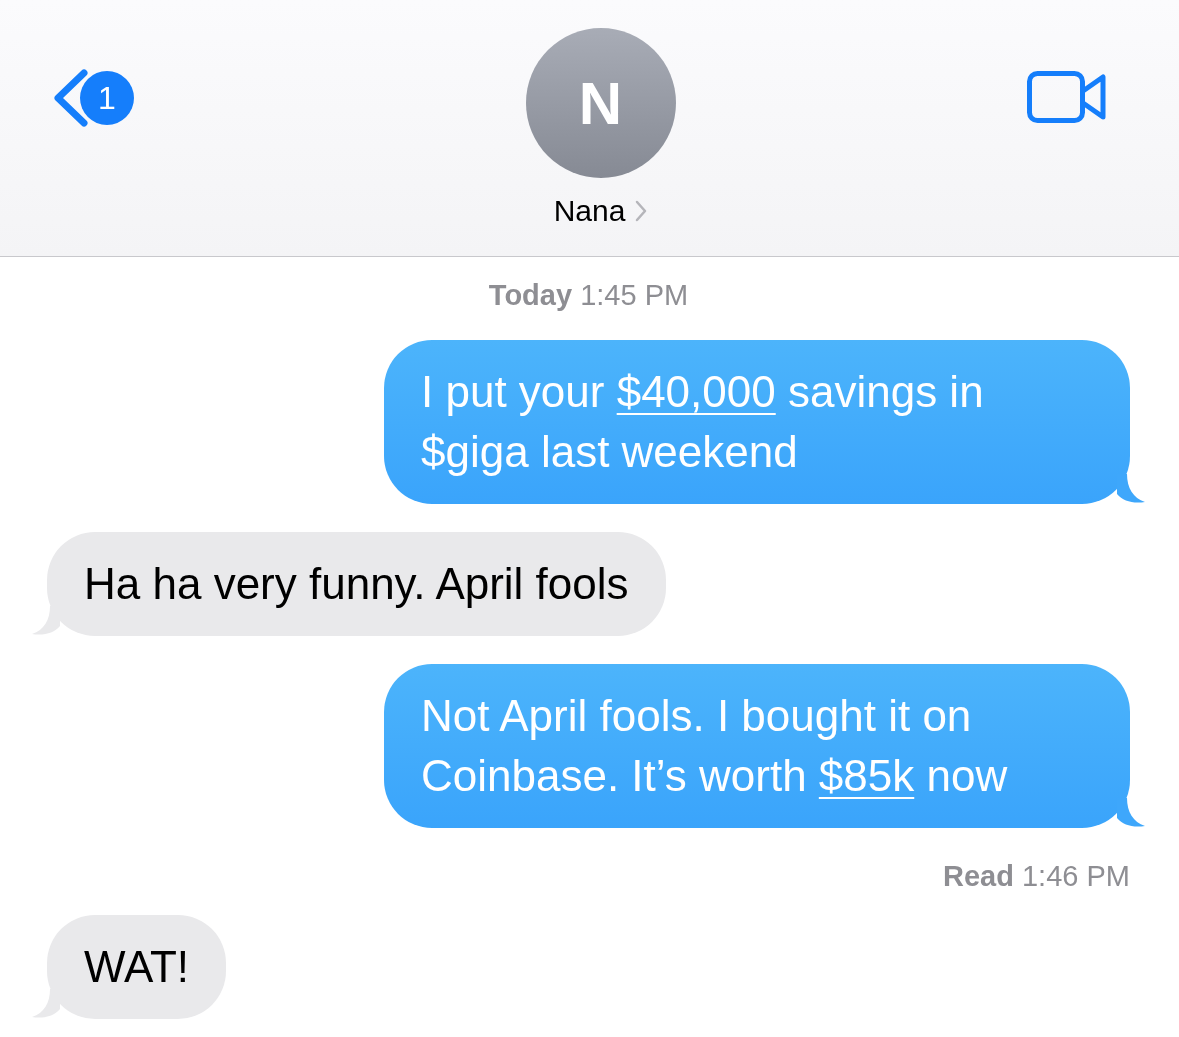 The width and height of the screenshot is (1179, 1037). I want to click on chevron-icon, so click(641, 211).